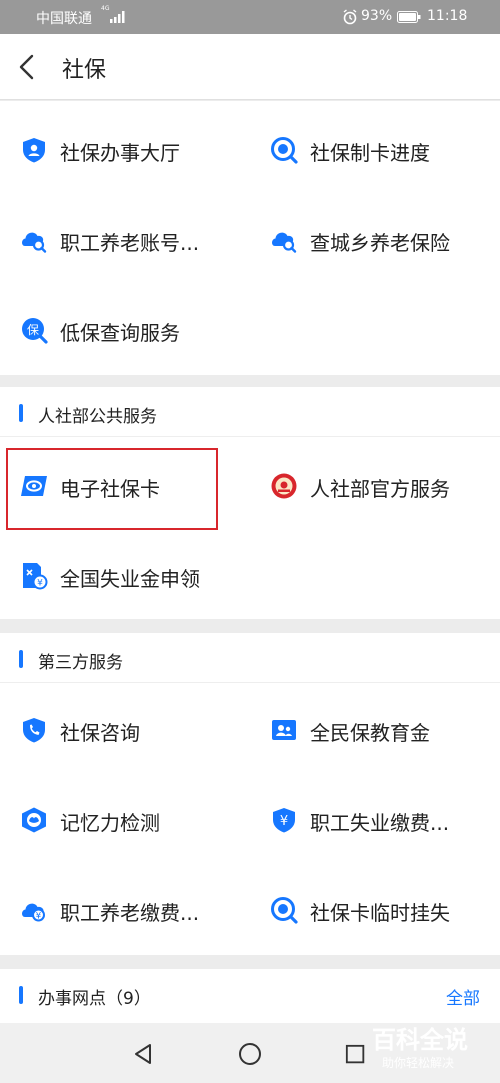 The height and width of the screenshot is (1083, 500). Describe the element at coordinates (250, 17) in the screenshot. I see `status-bar: 中国联通 4G 93% 11:18` at that location.